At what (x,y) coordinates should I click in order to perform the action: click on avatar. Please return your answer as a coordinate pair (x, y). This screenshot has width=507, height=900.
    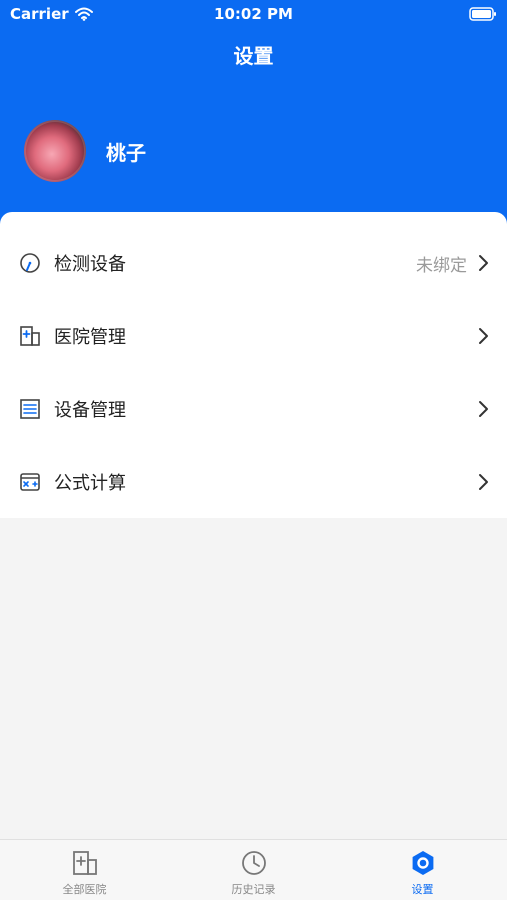
    Looking at the image, I should click on (55, 151).